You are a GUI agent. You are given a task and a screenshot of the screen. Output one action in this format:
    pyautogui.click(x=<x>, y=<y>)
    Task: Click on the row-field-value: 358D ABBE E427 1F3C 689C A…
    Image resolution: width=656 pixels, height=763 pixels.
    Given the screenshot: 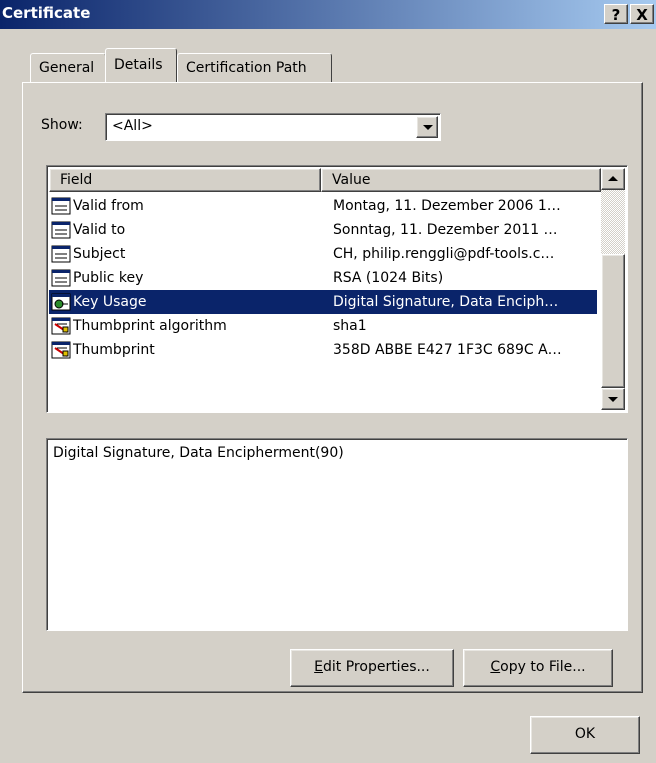 What is the action you would take?
    pyautogui.click(x=447, y=350)
    